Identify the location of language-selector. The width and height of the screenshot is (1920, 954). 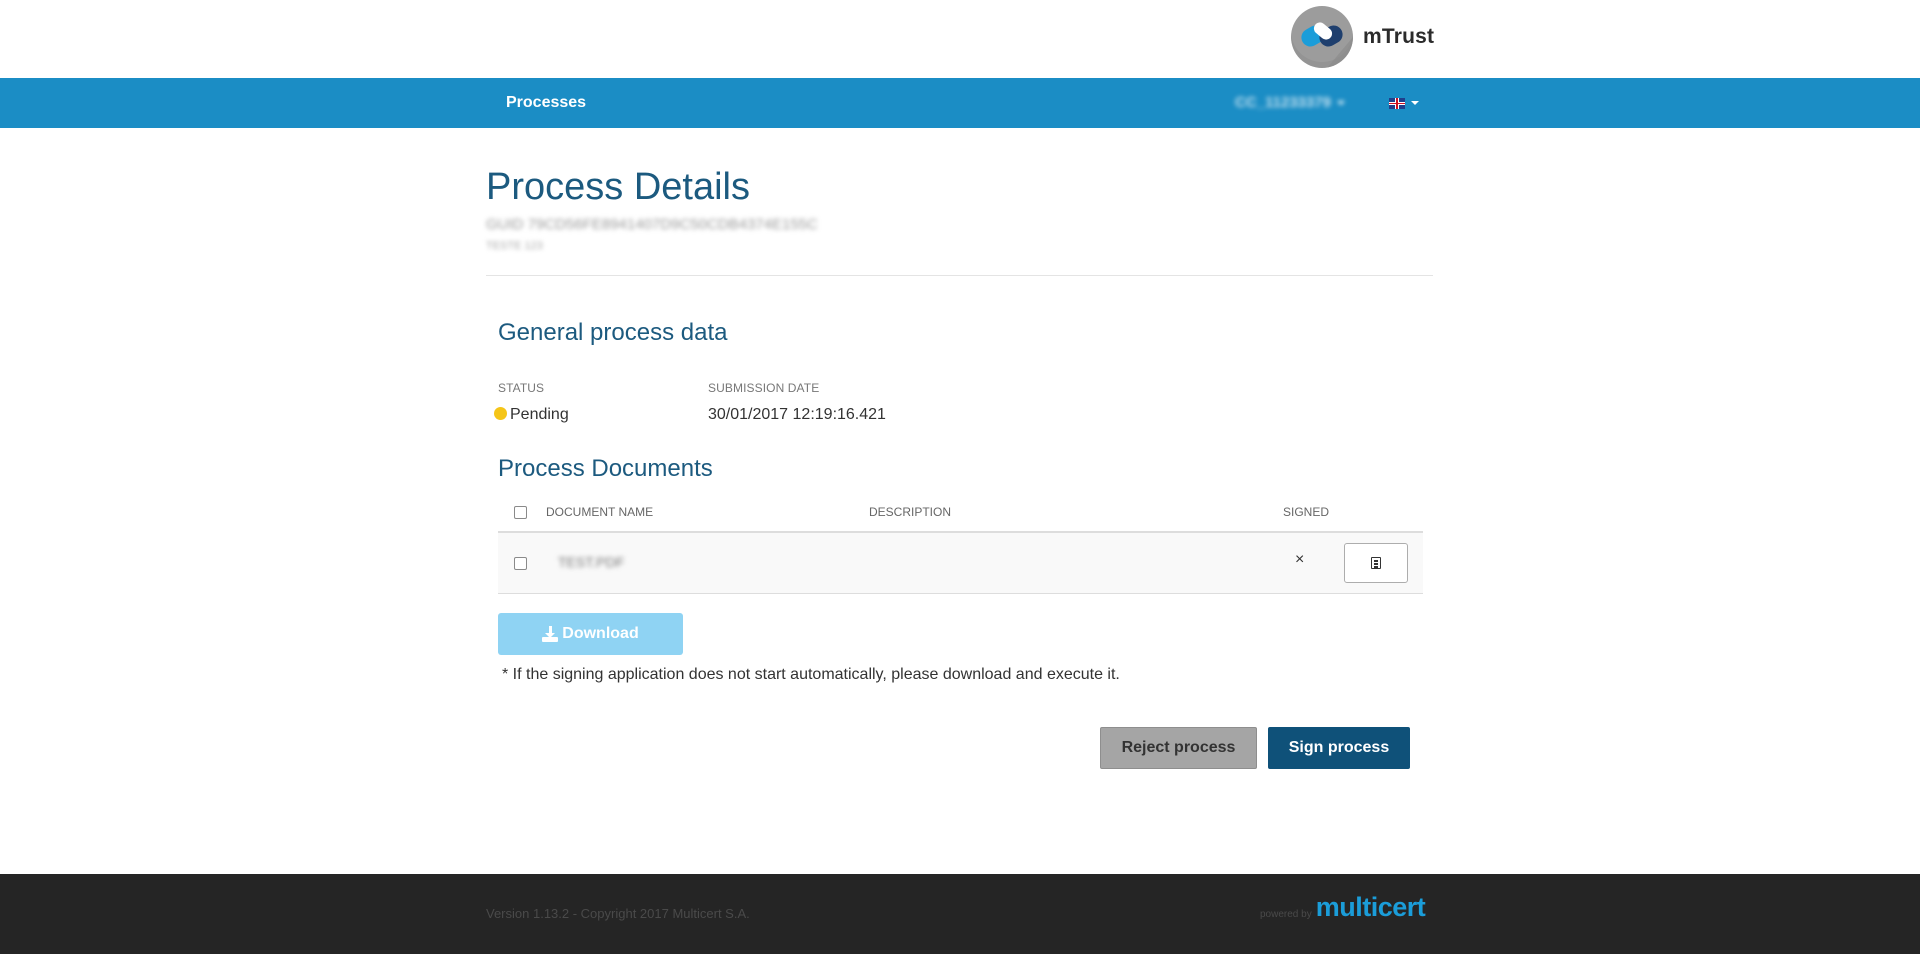
(1404, 103).